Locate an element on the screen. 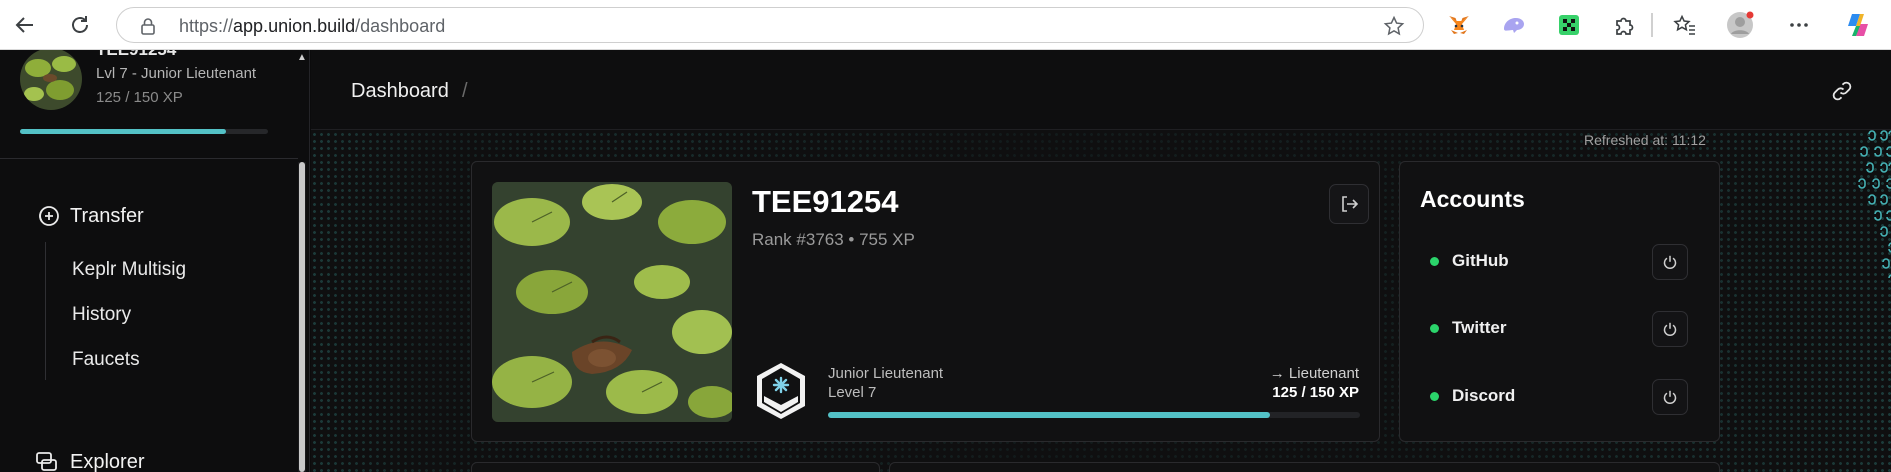  url-scheme: https:// is located at coordinates (206, 26).